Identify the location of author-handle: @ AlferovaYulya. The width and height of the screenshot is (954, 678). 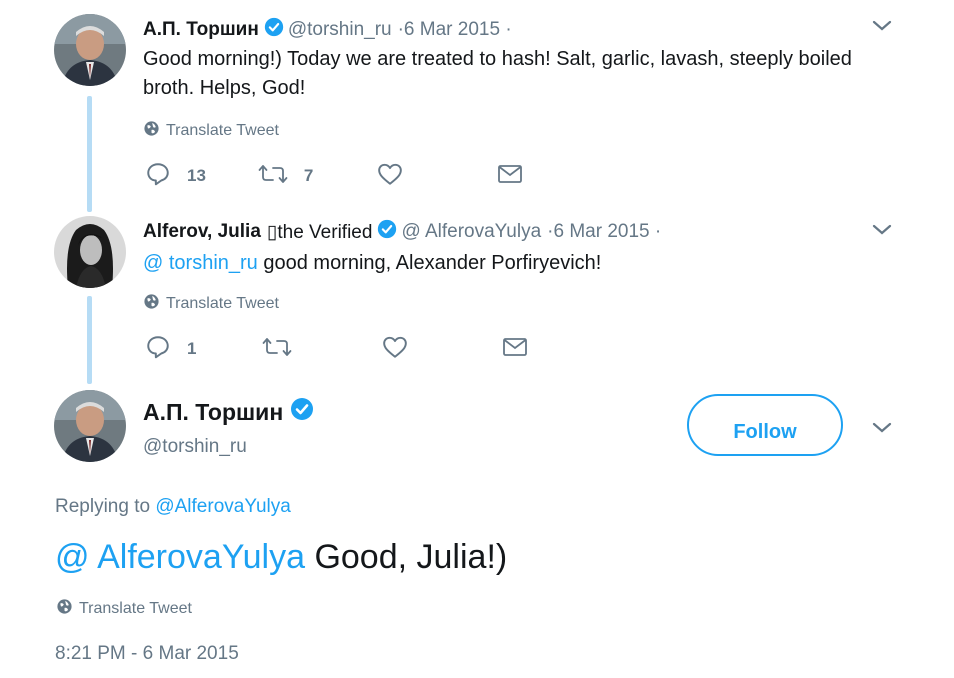
(471, 232).